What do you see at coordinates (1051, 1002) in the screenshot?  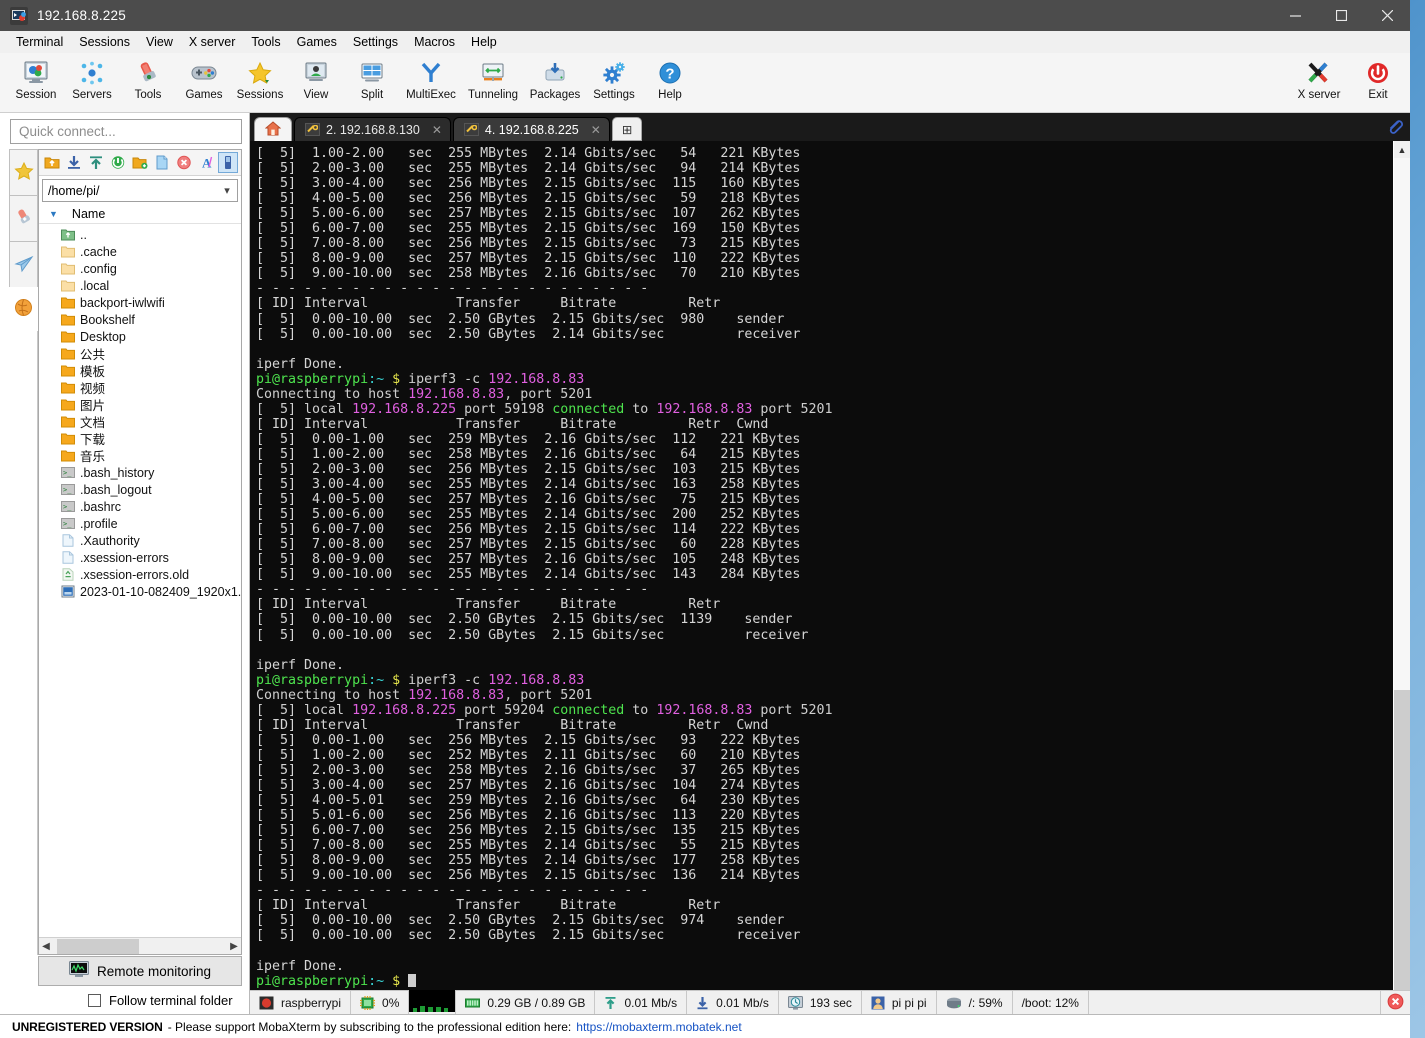 I see `status-disk-boot: /boot: 12%` at bounding box center [1051, 1002].